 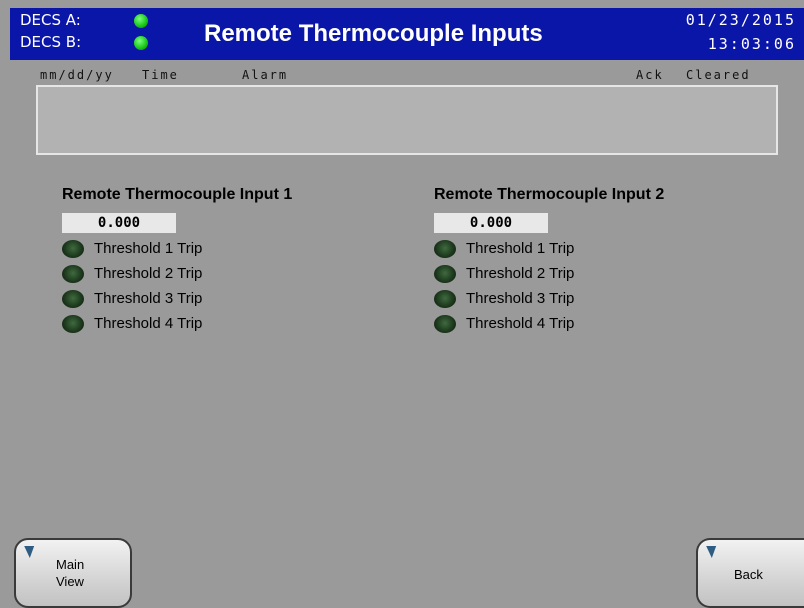 I want to click on alarm-col-time: Time, so click(x=160, y=75).